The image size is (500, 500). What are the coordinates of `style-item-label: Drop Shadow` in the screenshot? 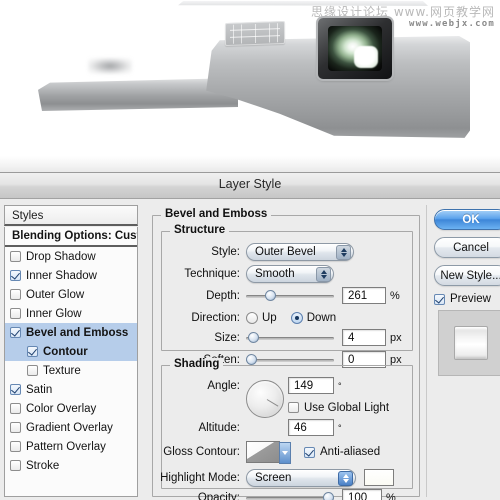 It's located at (61, 256).